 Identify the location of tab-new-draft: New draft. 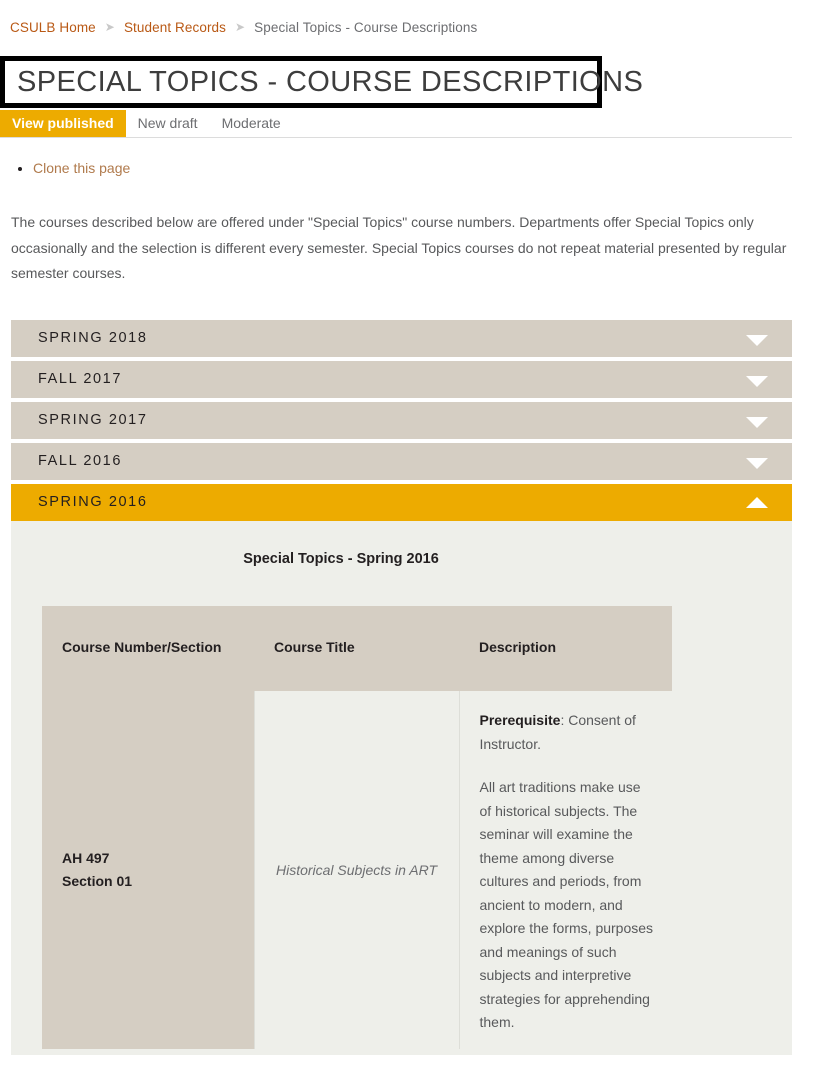
(168, 123).